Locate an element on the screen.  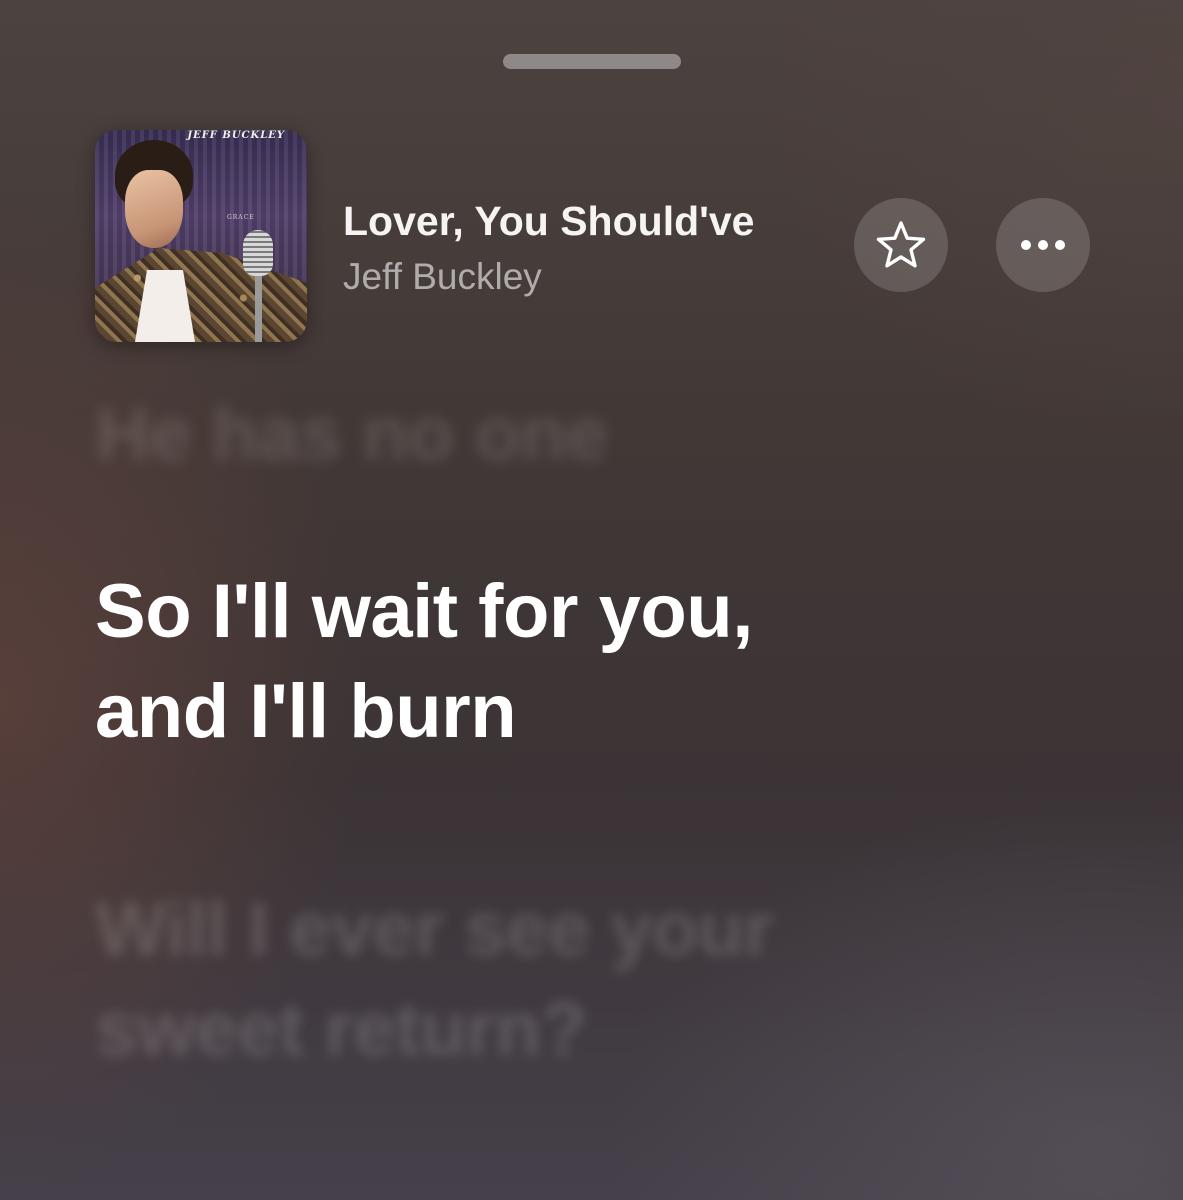
album-art-figure-face is located at coordinates (154, 209).